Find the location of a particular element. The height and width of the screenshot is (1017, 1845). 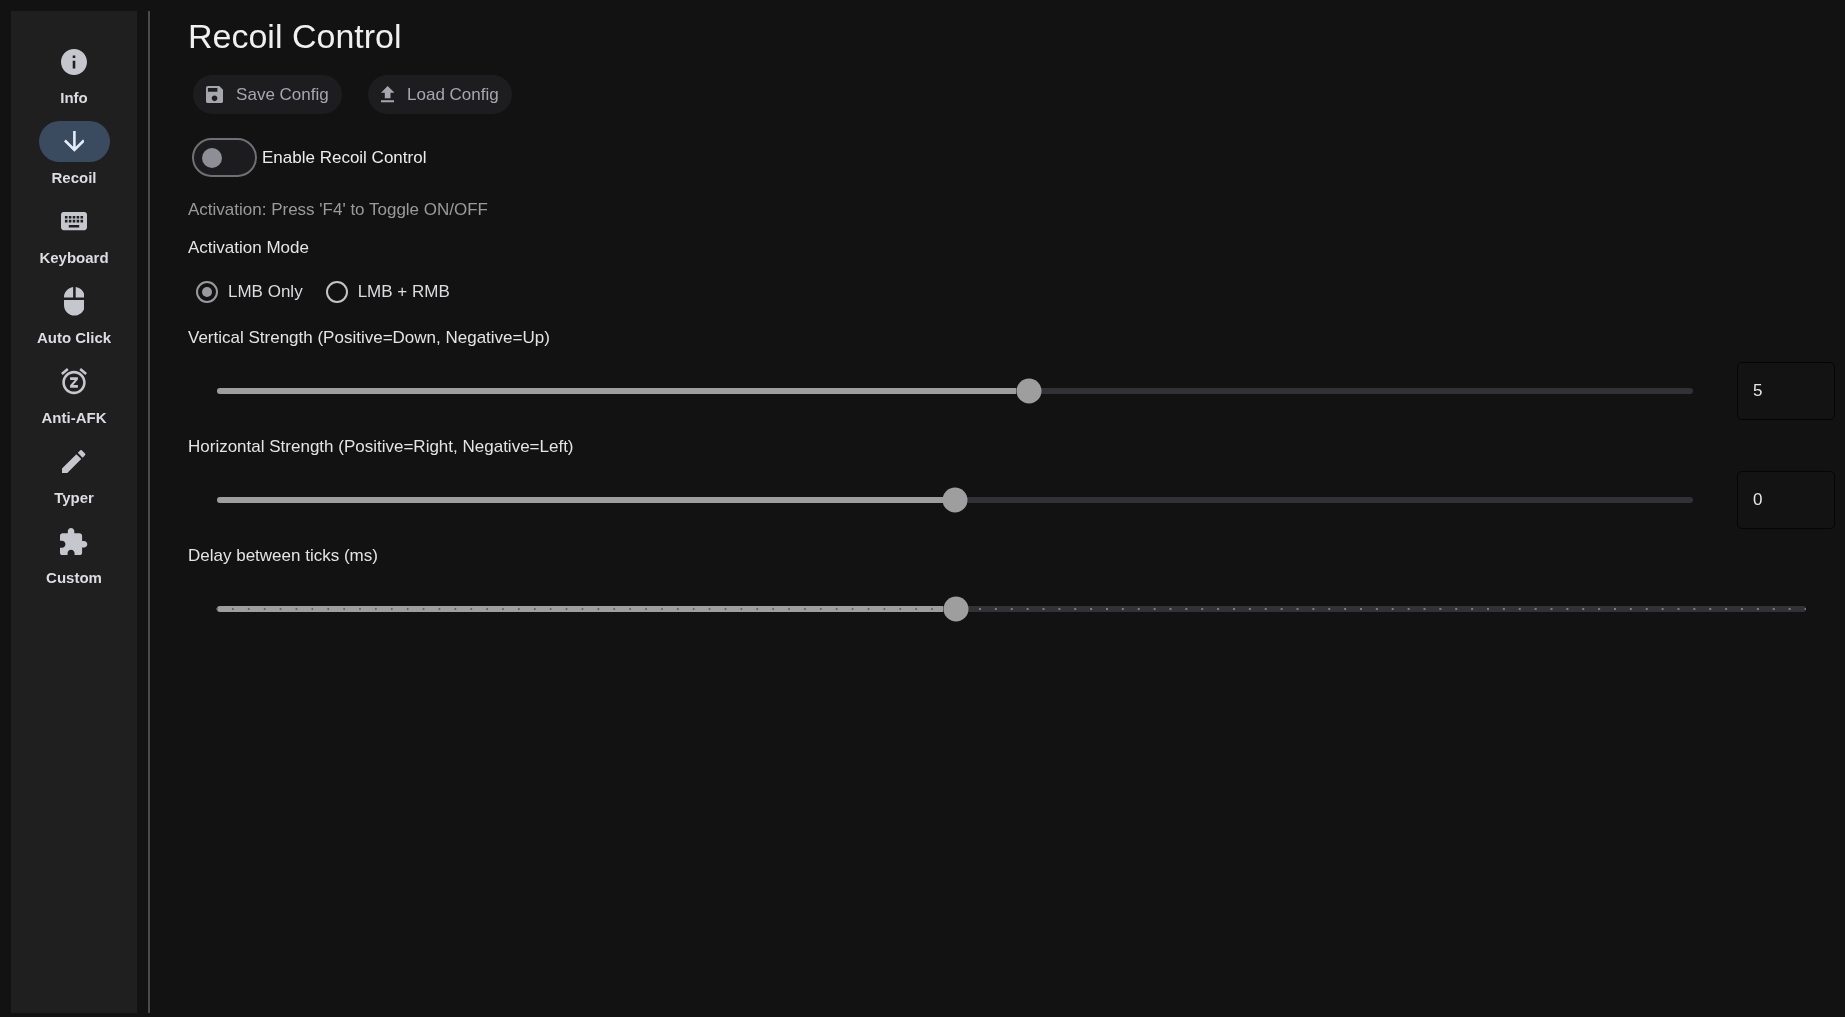

arrow-down-icon is located at coordinates (74, 141).